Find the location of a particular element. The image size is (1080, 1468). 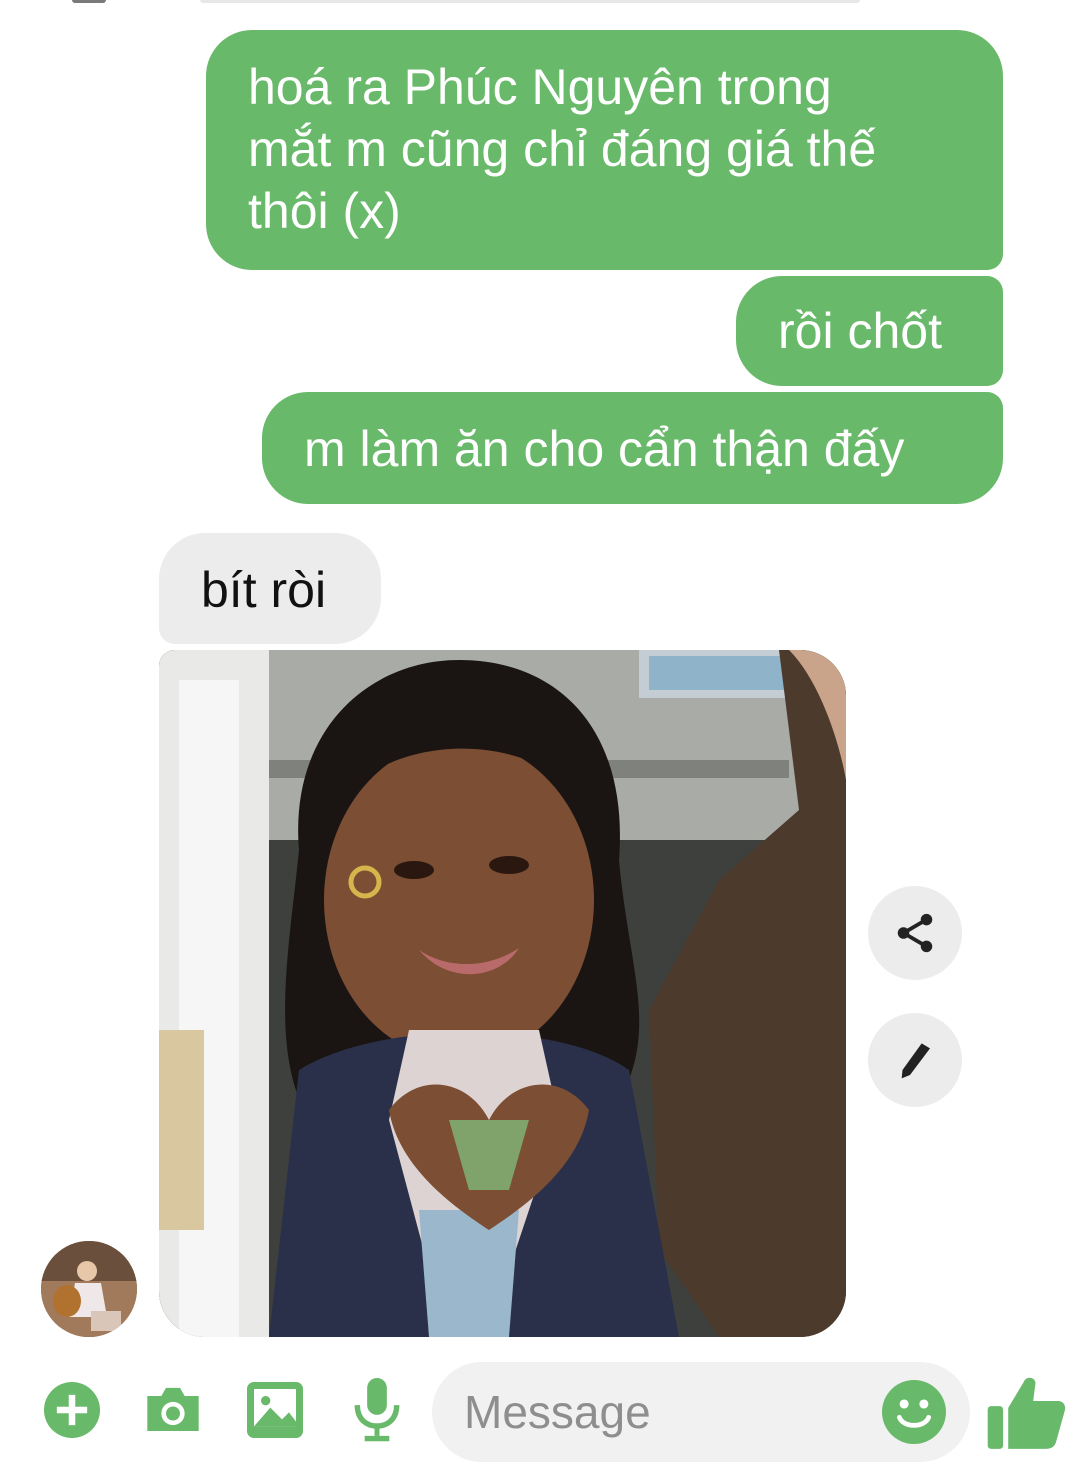

share-photo-button is located at coordinates (915, 933).